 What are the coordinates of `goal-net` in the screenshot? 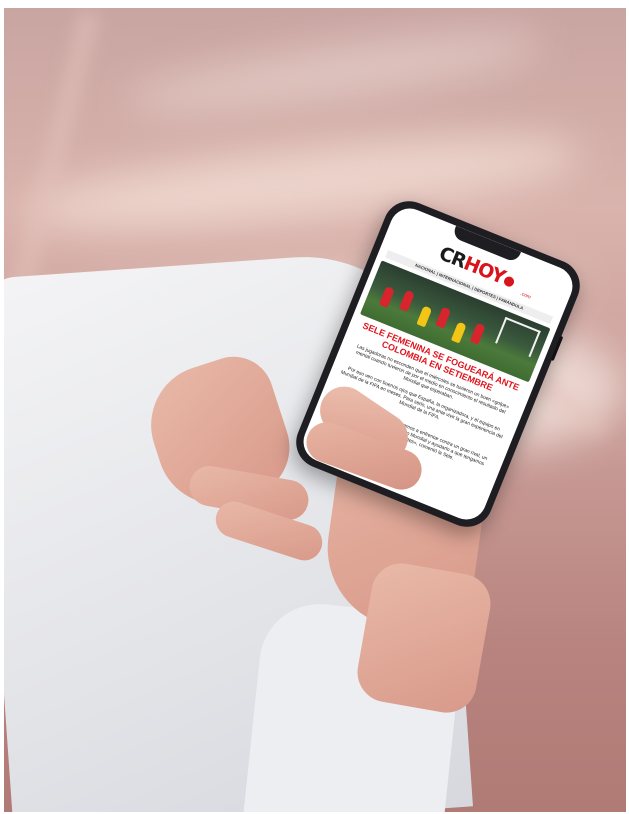 It's located at (518, 337).